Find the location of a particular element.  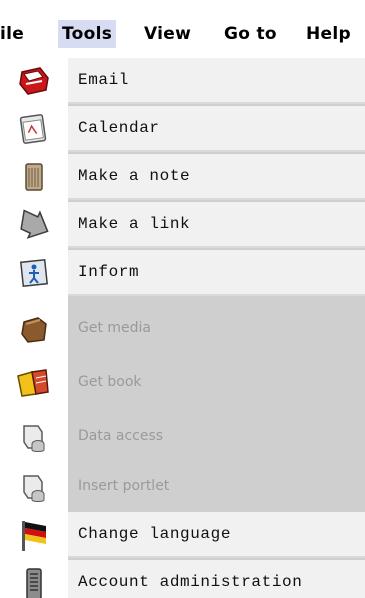

flag-icon is located at coordinates (34, 535).